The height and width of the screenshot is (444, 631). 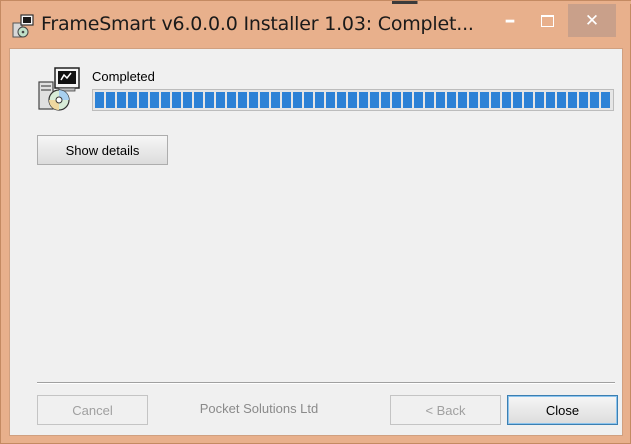 I want to click on progress-fill, so click(x=353, y=100).